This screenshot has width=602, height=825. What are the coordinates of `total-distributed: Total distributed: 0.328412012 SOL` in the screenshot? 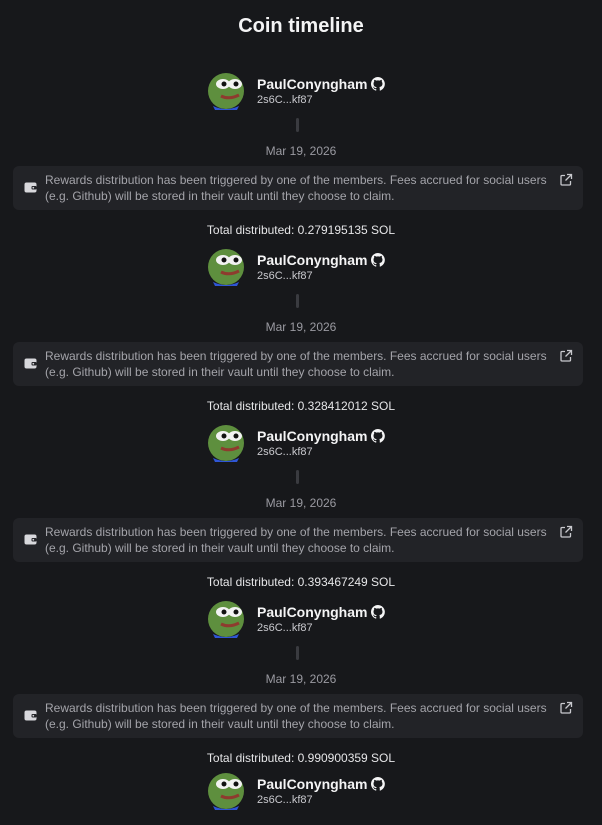 It's located at (301, 406).